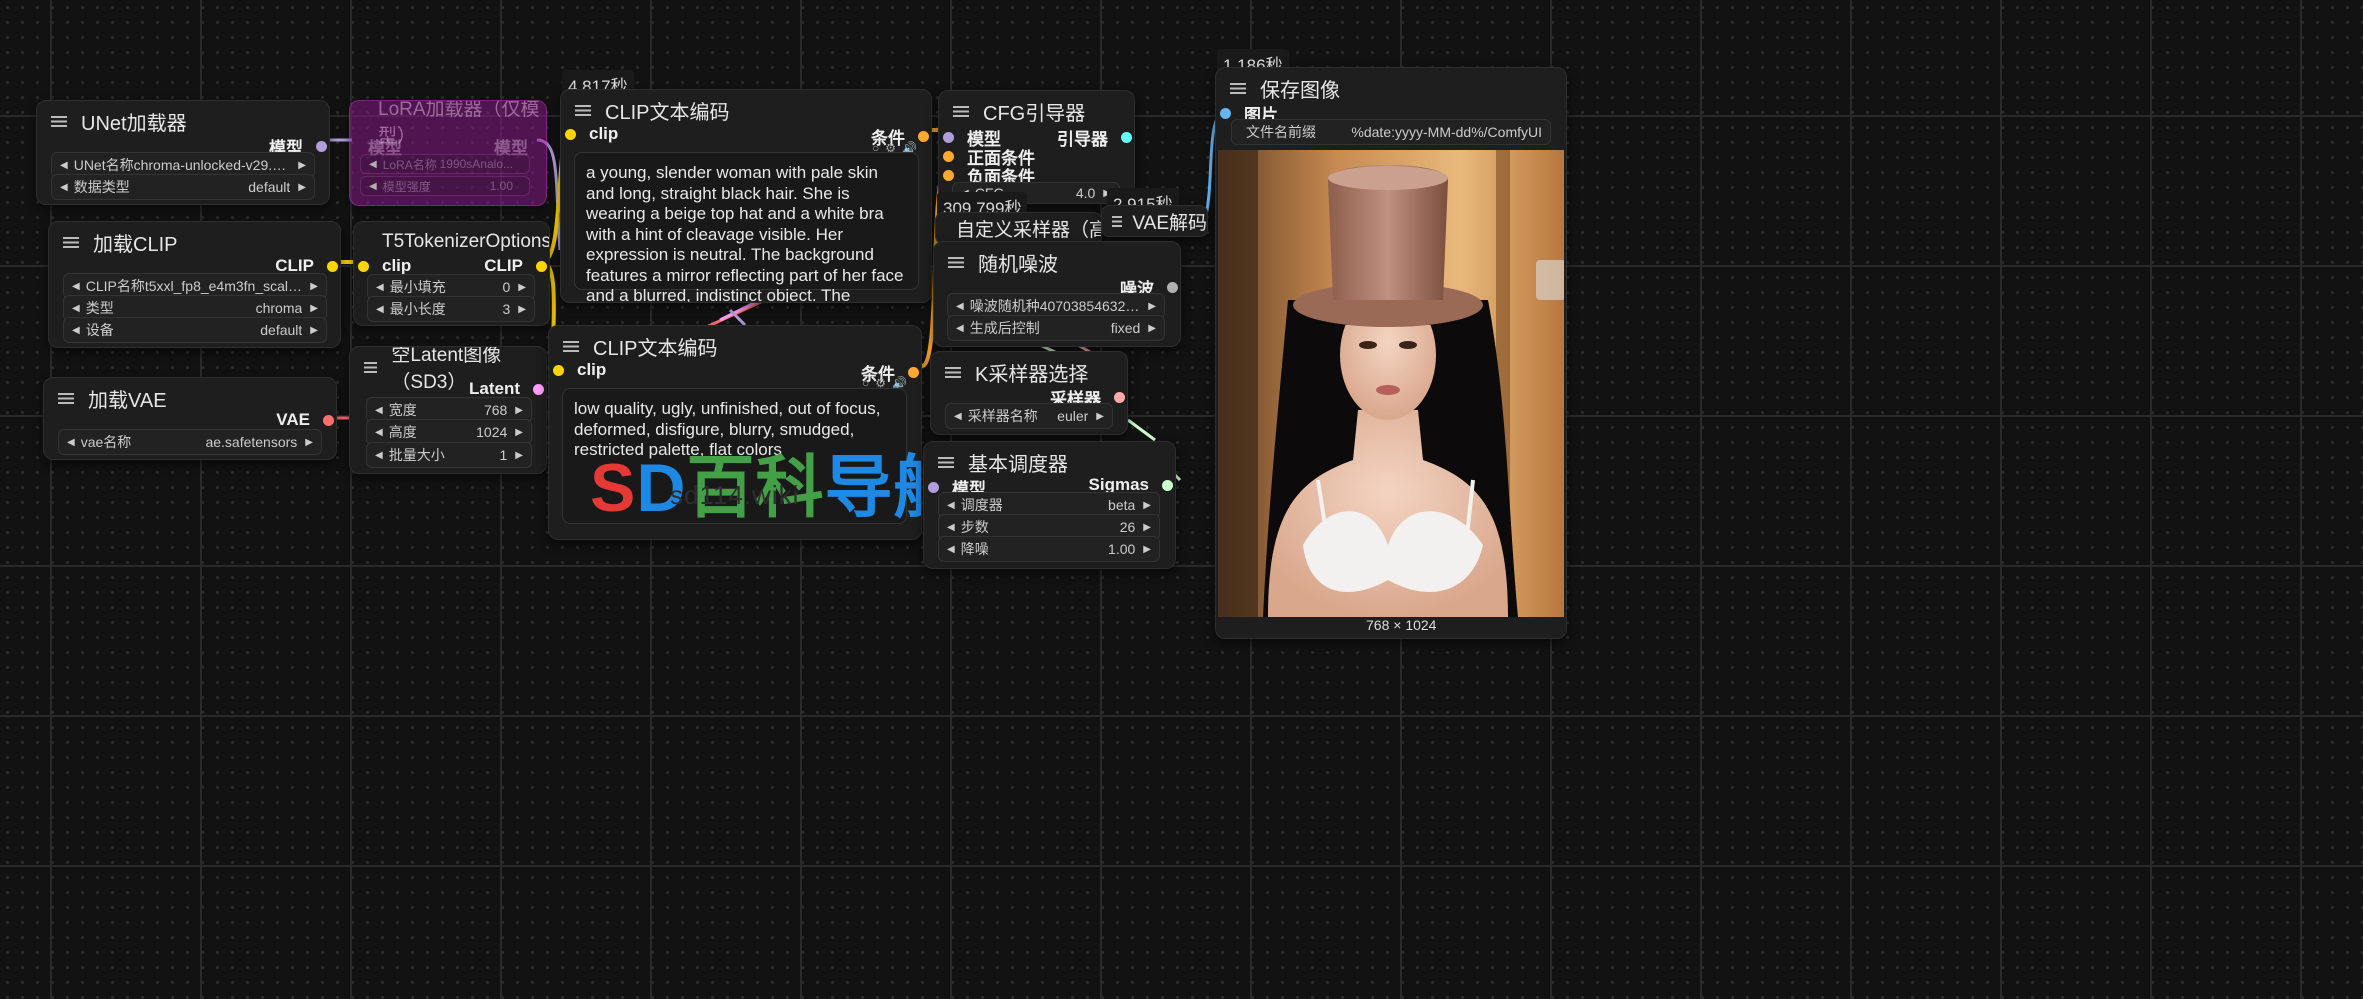 The height and width of the screenshot is (999, 2363). Describe the element at coordinates (183, 187) in the screenshot. I see `widget-dtype: ◀ 数据类型 default ▶` at that location.